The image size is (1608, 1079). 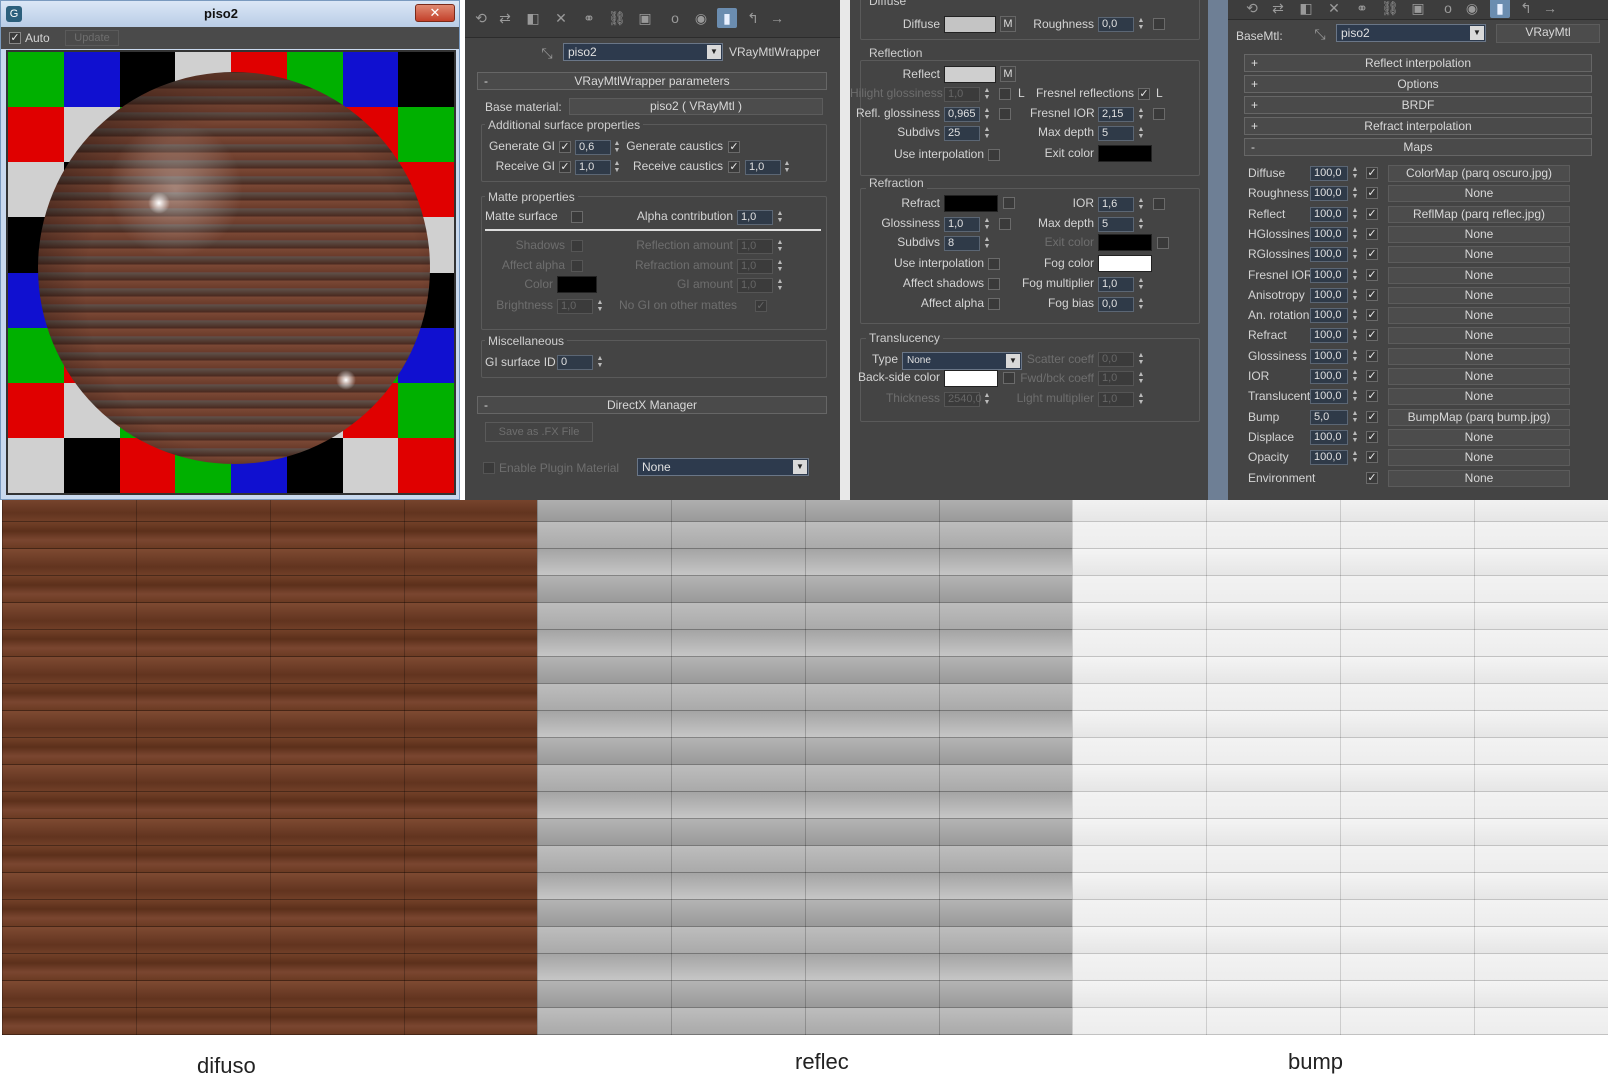 I want to click on no-gi-checkbox: ✓, so click(x=761, y=306).